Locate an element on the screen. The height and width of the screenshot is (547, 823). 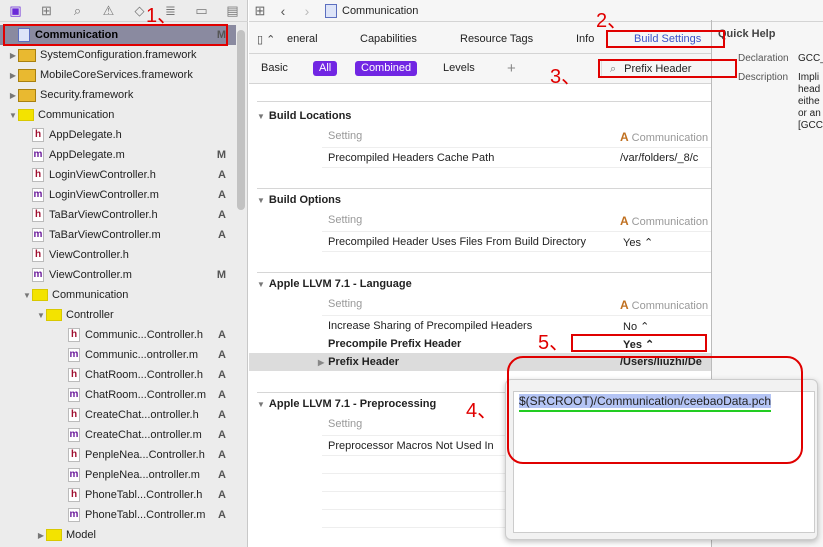
folder-icon is located at coordinates (54, 535).